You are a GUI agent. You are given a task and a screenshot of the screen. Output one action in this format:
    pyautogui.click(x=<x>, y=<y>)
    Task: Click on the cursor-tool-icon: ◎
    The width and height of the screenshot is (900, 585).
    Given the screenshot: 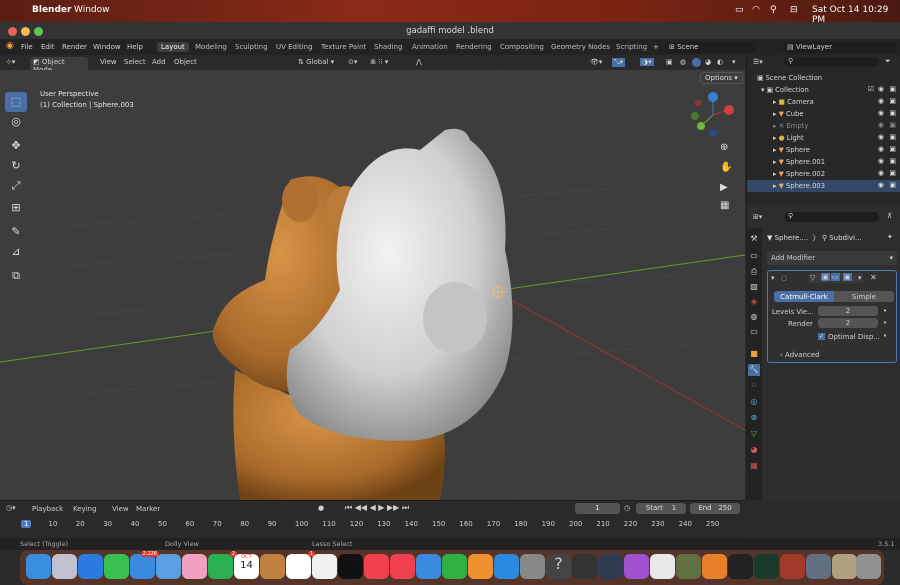 What is the action you would take?
    pyautogui.click(x=16, y=122)
    